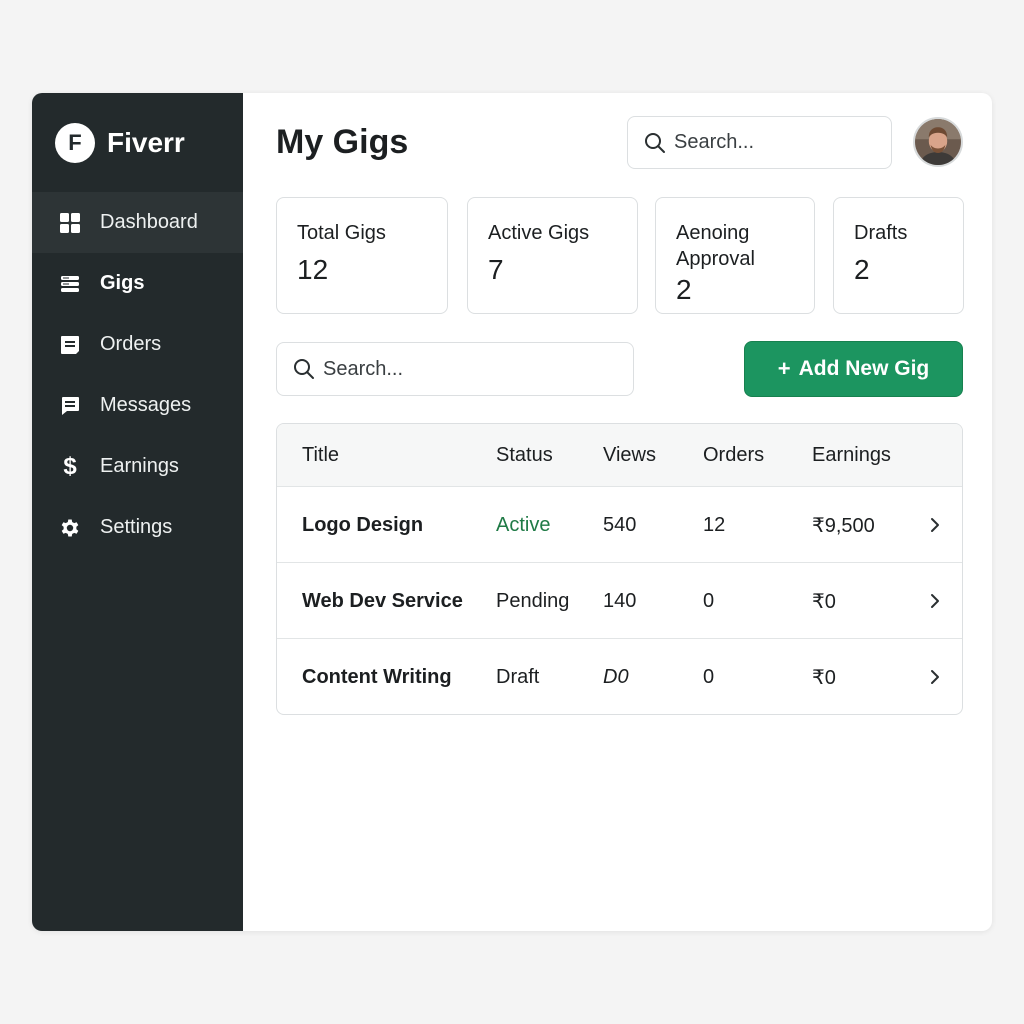 This screenshot has width=1024, height=1024. Describe the element at coordinates (423, 369) in the screenshot. I see `gig-search-input` at that location.